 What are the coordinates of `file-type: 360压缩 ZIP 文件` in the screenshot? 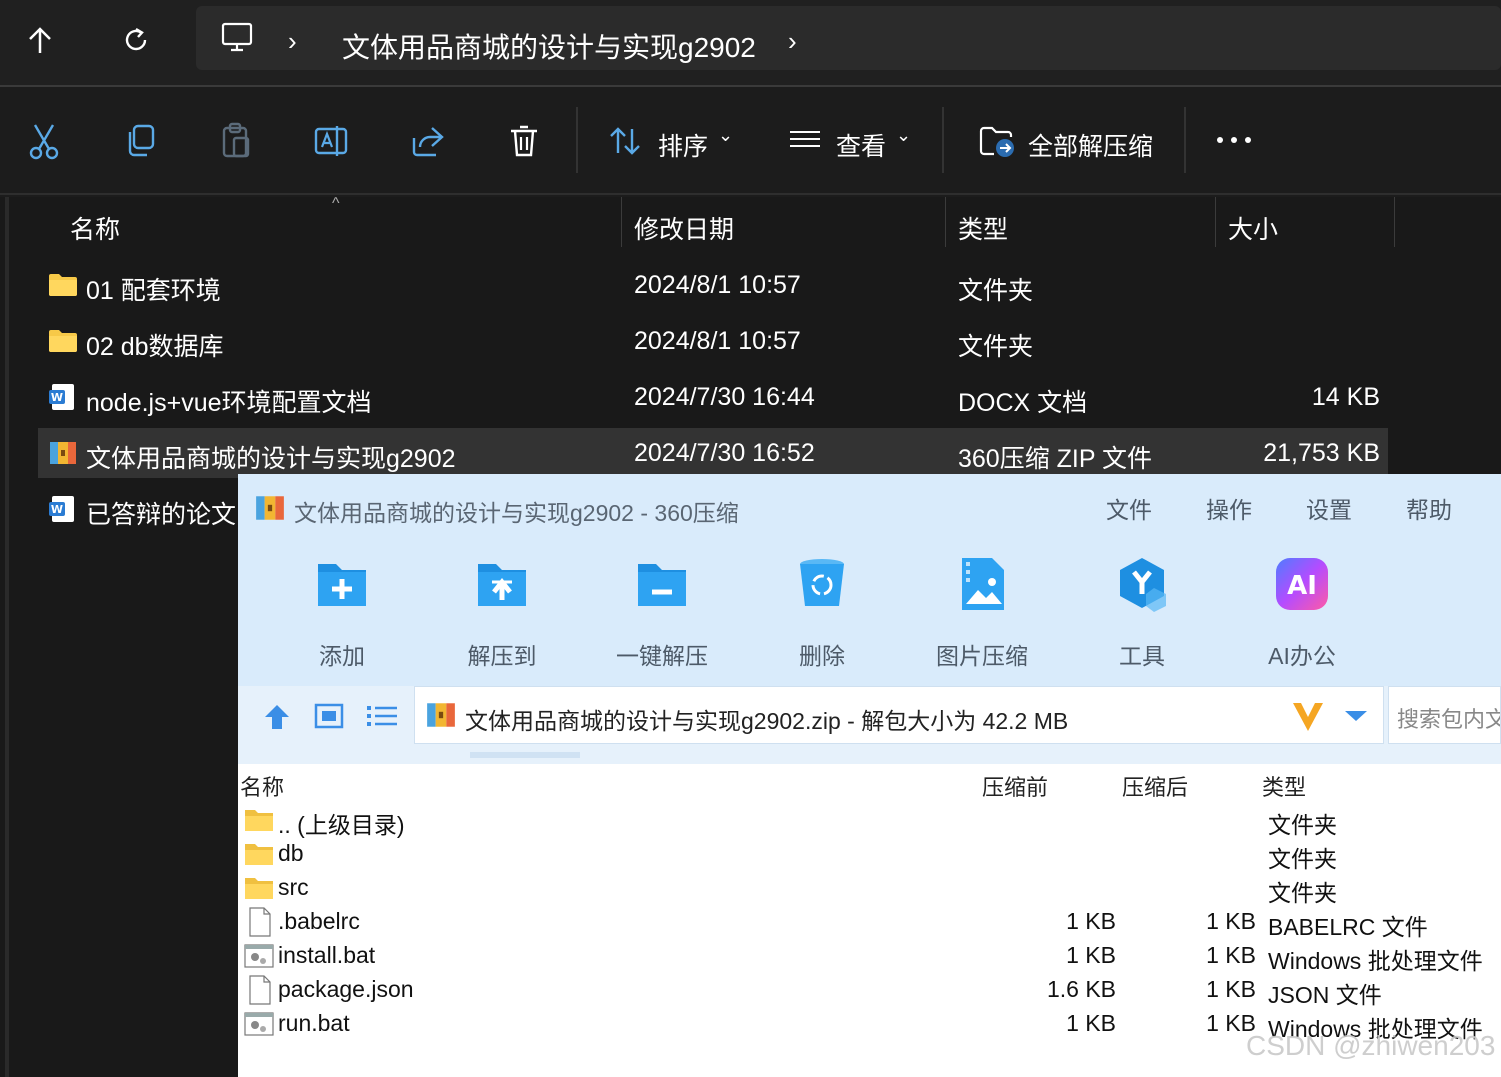 It's located at (1055, 459).